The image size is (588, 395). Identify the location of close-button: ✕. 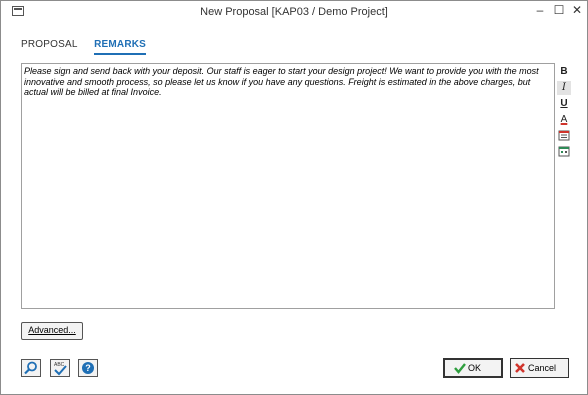
(577, 10).